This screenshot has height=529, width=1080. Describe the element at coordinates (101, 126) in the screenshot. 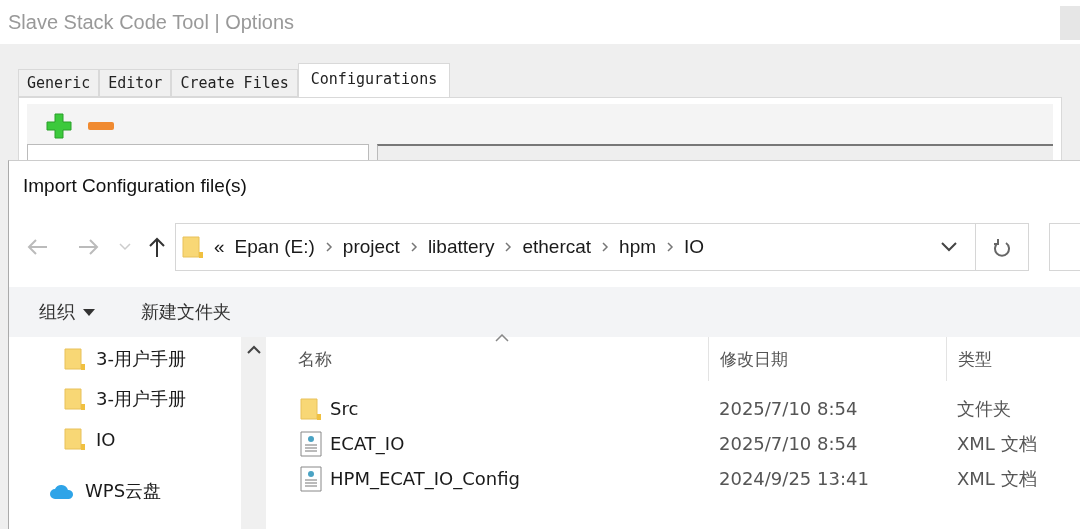

I see `minus-icon` at that location.